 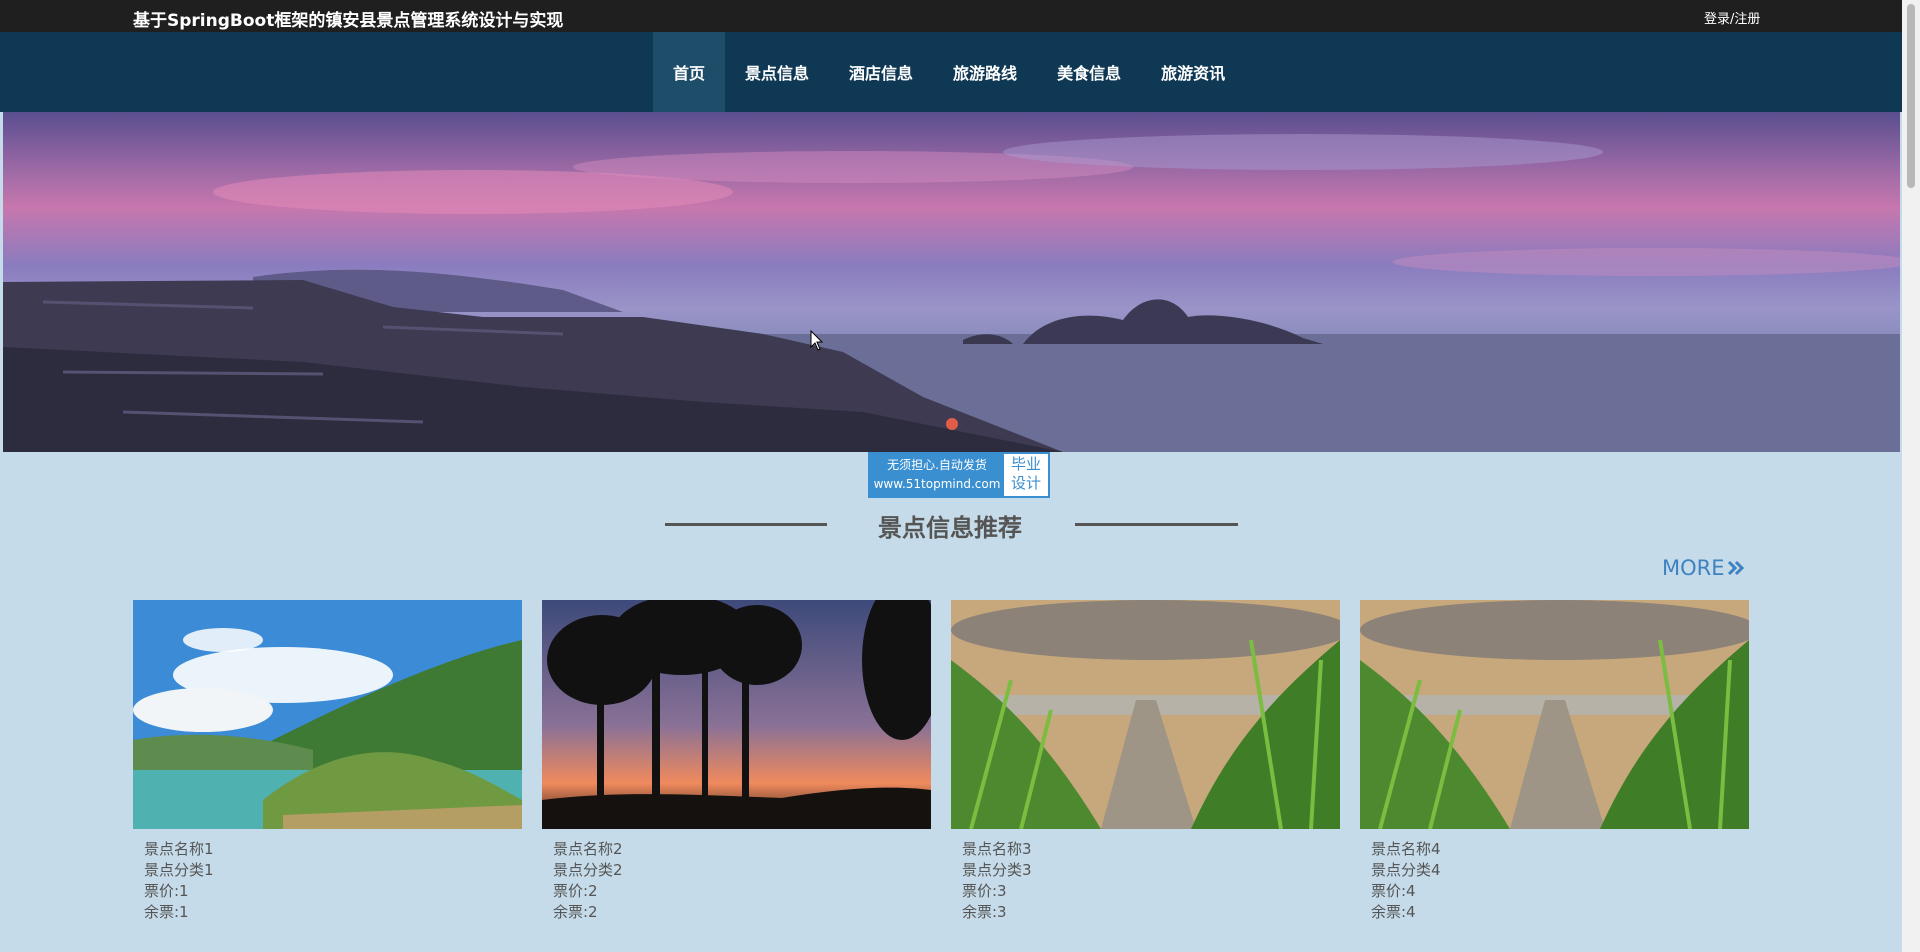 What do you see at coordinates (588, 870) in the screenshot?
I see `attraction-category: 景点分类2` at bounding box center [588, 870].